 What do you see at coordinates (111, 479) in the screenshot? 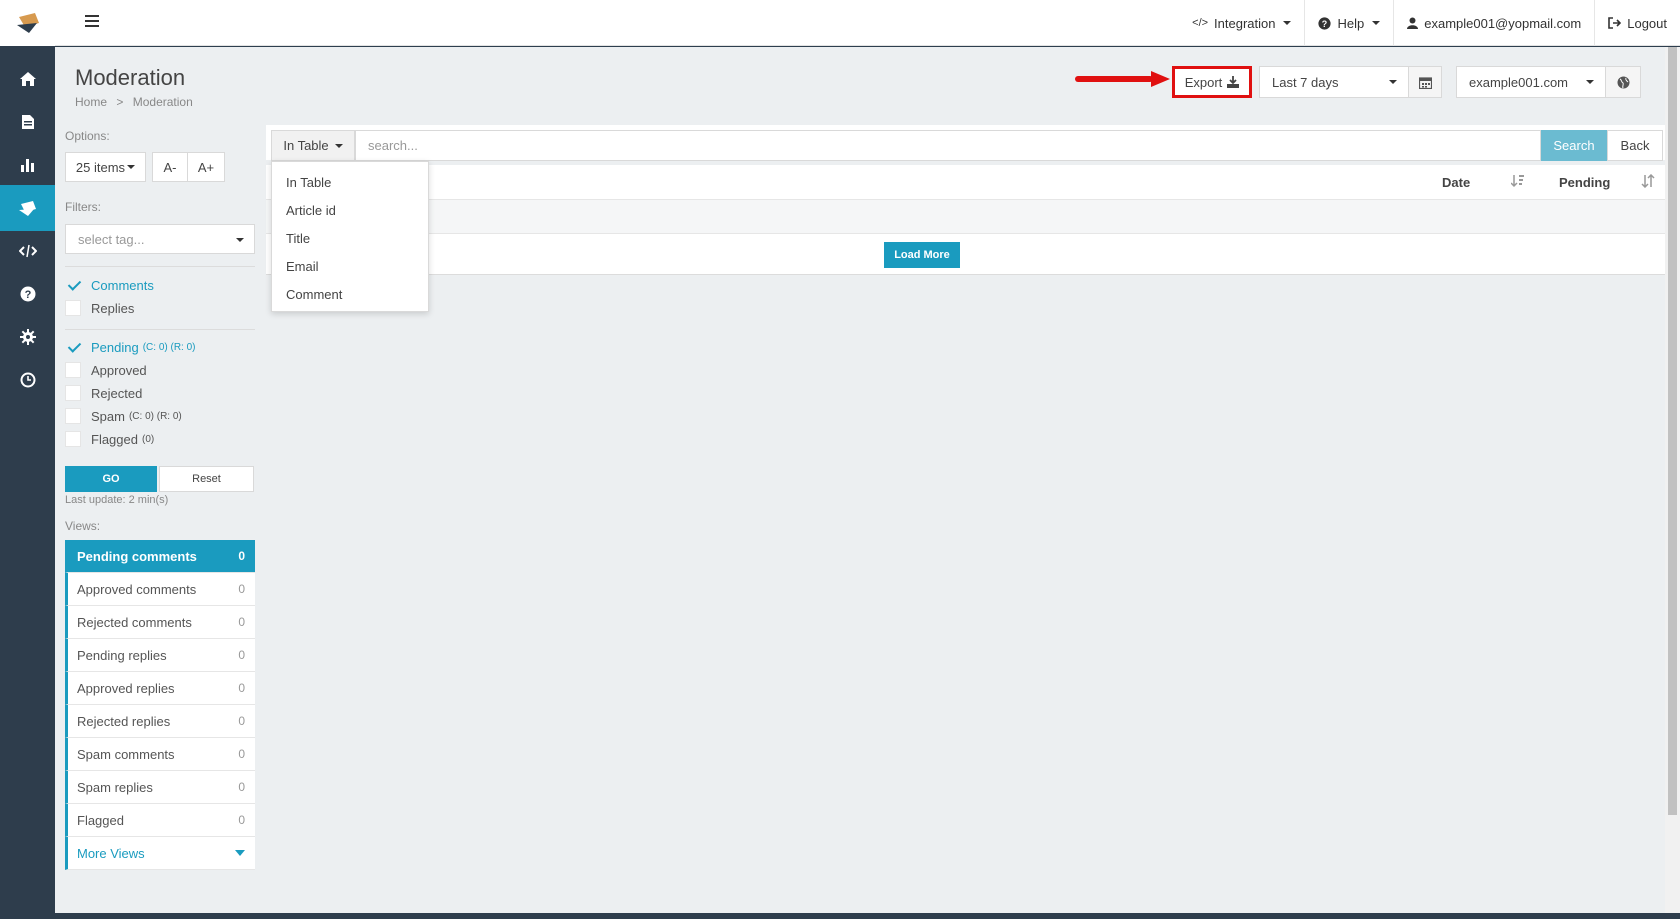
I see `go-button: GO` at bounding box center [111, 479].